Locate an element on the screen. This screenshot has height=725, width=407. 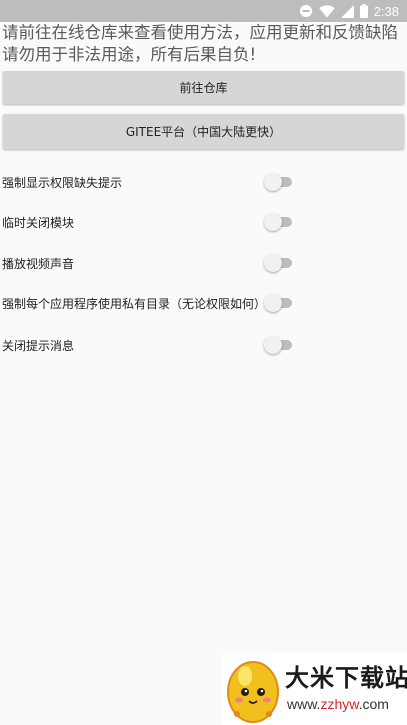
setting-label: 关闭提示消息 is located at coordinates (38, 345).